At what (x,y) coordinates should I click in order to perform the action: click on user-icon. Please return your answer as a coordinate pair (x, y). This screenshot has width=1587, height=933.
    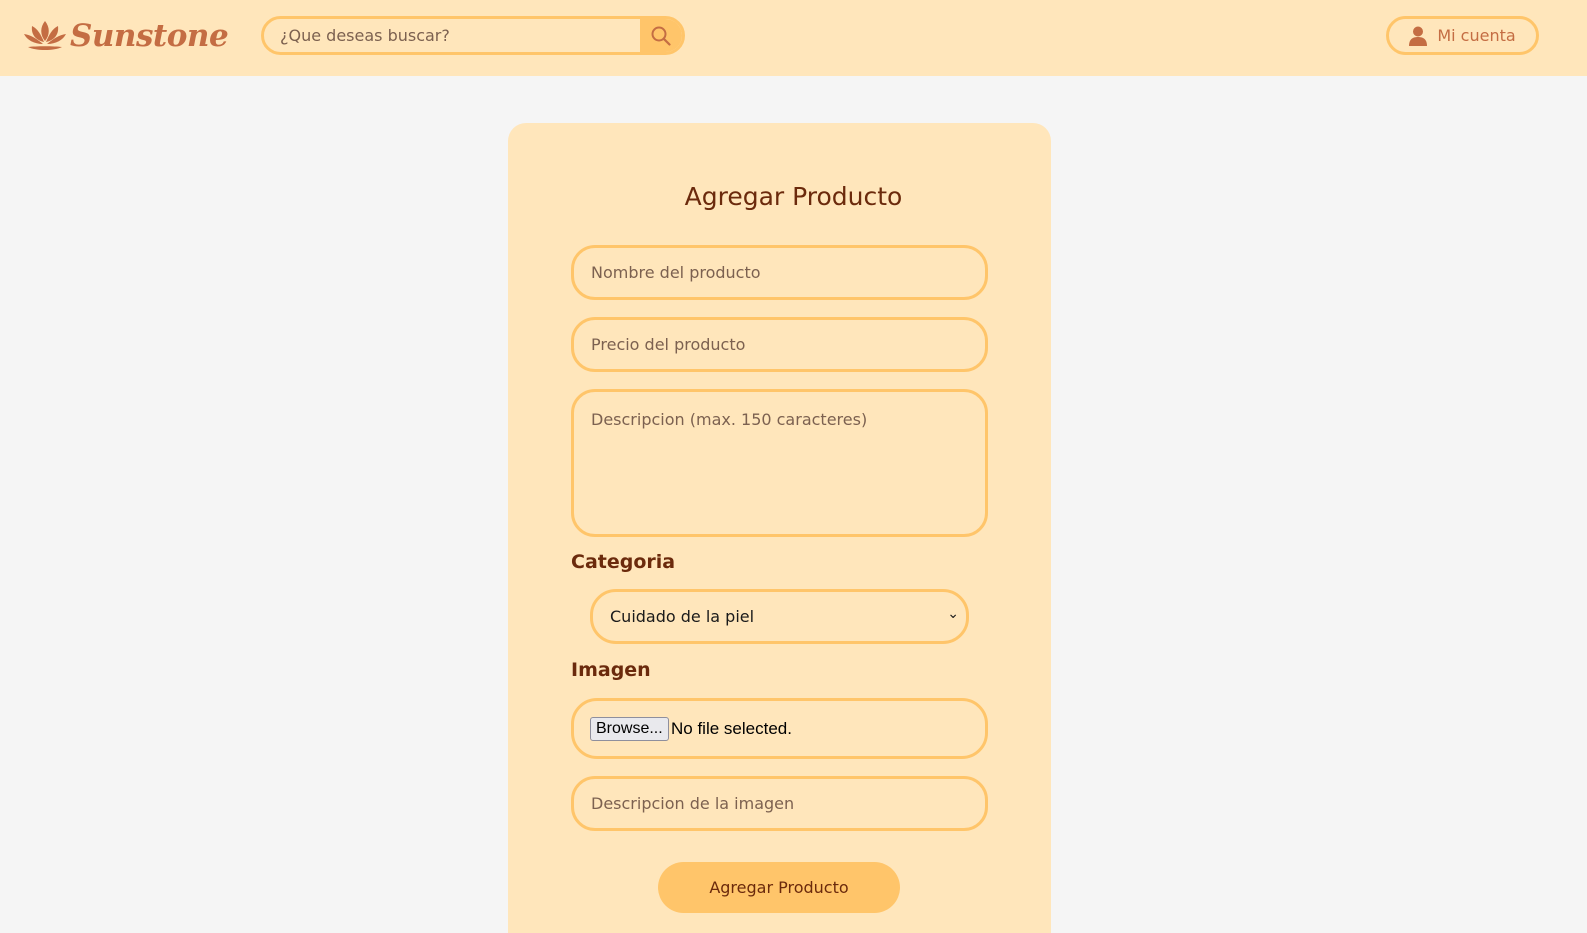
    Looking at the image, I should click on (1418, 36).